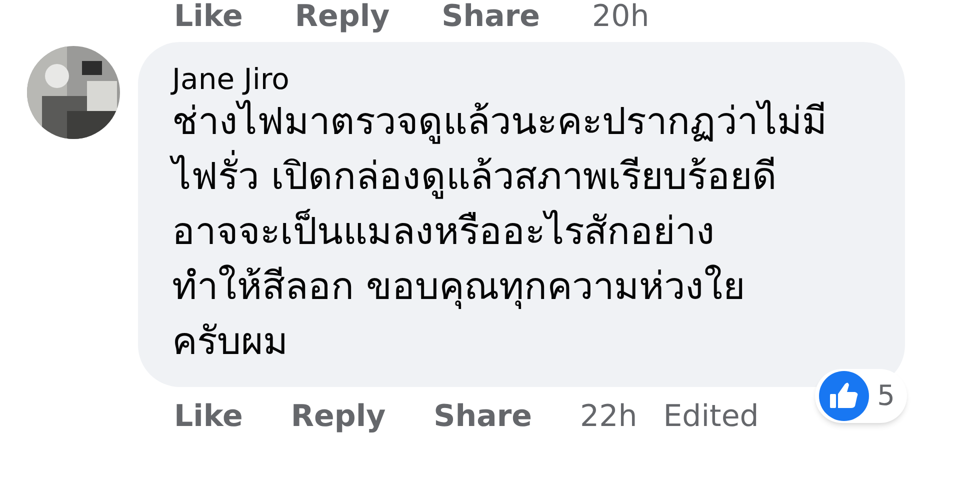 This screenshot has height=484, width=960. What do you see at coordinates (711, 417) in the screenshot?
I see `edited-label: Edited` at bounding box center [711, 417].